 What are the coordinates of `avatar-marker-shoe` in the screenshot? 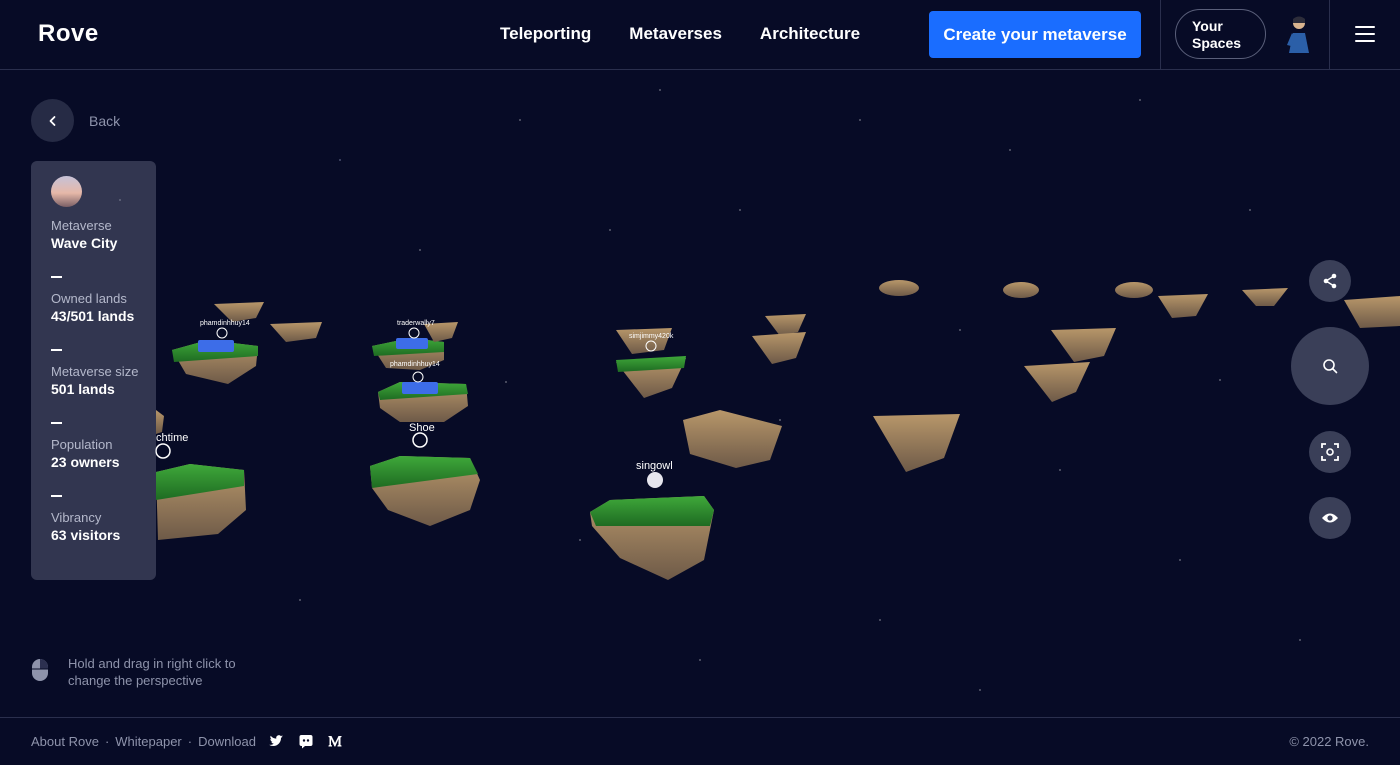 It's located at (420, 440).